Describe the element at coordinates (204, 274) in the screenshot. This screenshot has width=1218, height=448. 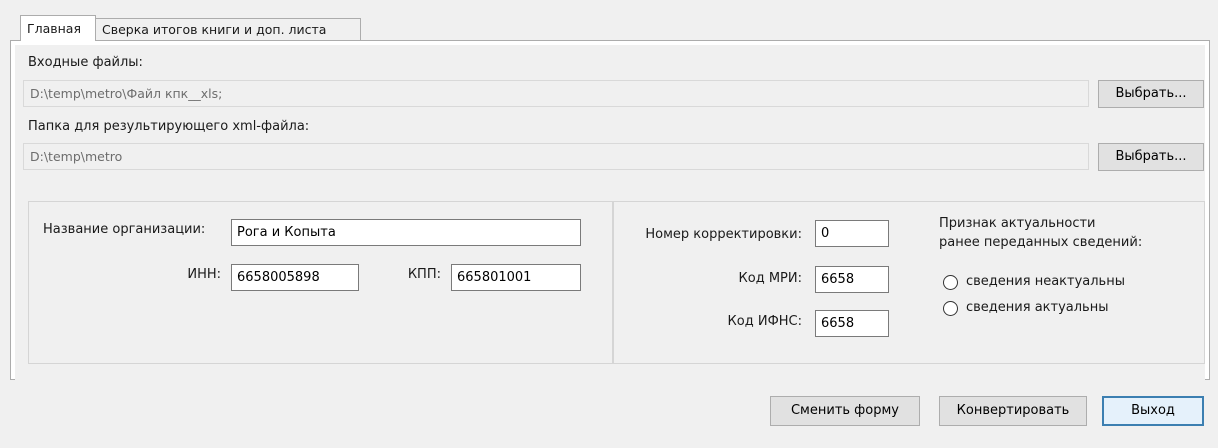
I see `inn-label: ИНН:` at that location.